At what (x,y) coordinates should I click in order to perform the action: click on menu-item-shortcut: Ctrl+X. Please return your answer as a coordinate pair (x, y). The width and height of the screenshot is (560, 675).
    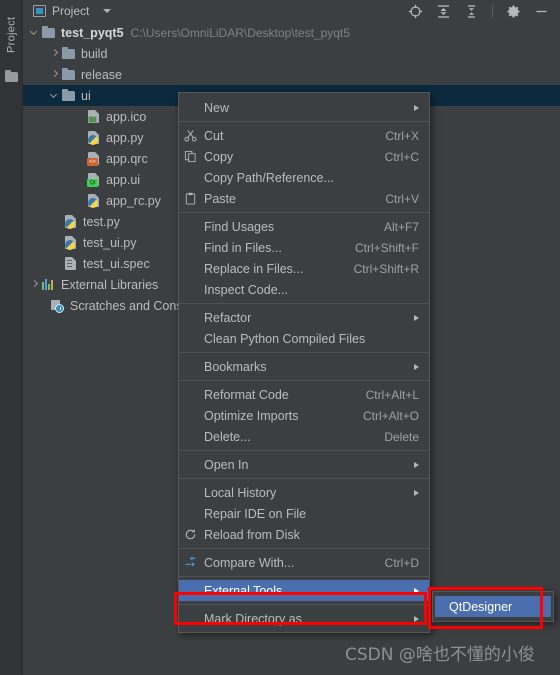
    Looking at the image, I should click on (402, 135).